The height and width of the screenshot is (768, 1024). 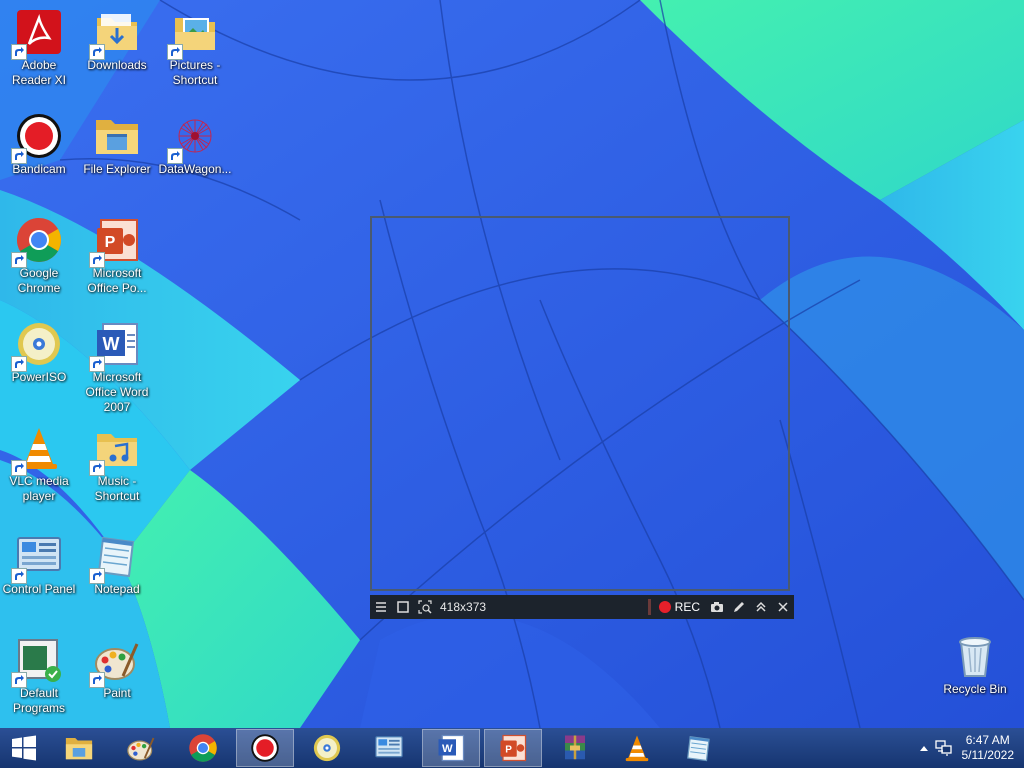 What do you see at coordinates (117, 693) in the screenshot?
I see `desktop-icon-label: Paint` at bounding box center [117, 693].